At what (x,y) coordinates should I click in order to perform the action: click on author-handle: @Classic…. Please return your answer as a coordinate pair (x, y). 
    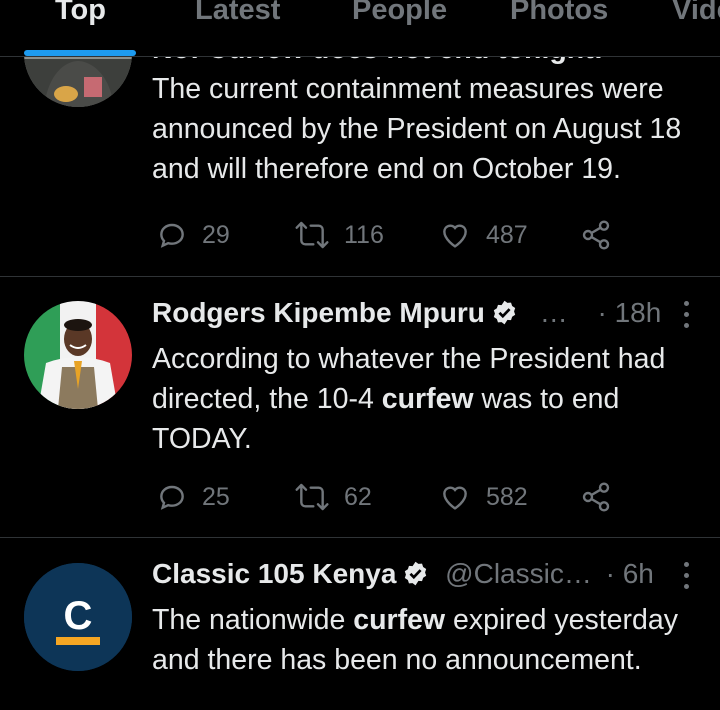
    Looking at the image, I should click on (518, 573).